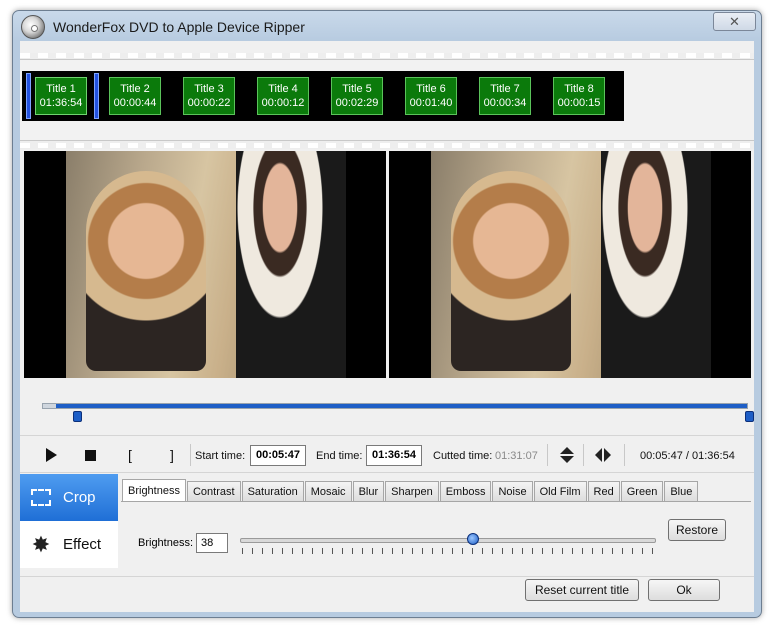  What do you see at coordinates (77, 416) in the screenshot?
I see `trim-start-handle` at bounding box center [77, 416].